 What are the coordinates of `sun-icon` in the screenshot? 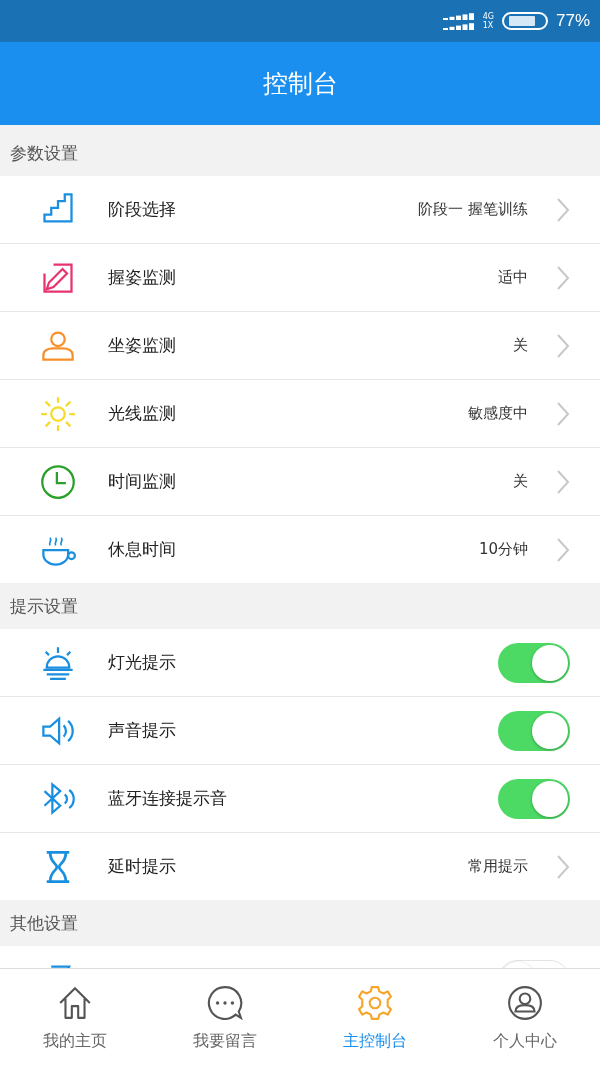 It's located at (58, 413).